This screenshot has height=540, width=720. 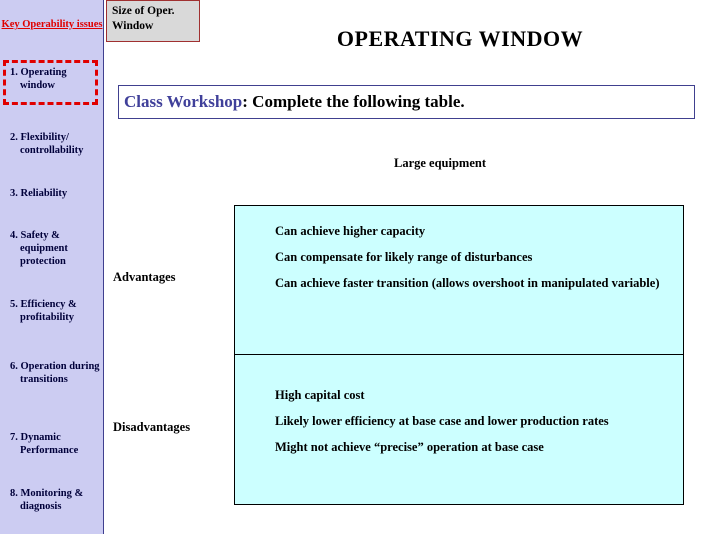 What do you see at coordinates (144, 277) in the screenshot?
I see `table-row-label-advantages: Advantages` at bounding box center [144, 277].